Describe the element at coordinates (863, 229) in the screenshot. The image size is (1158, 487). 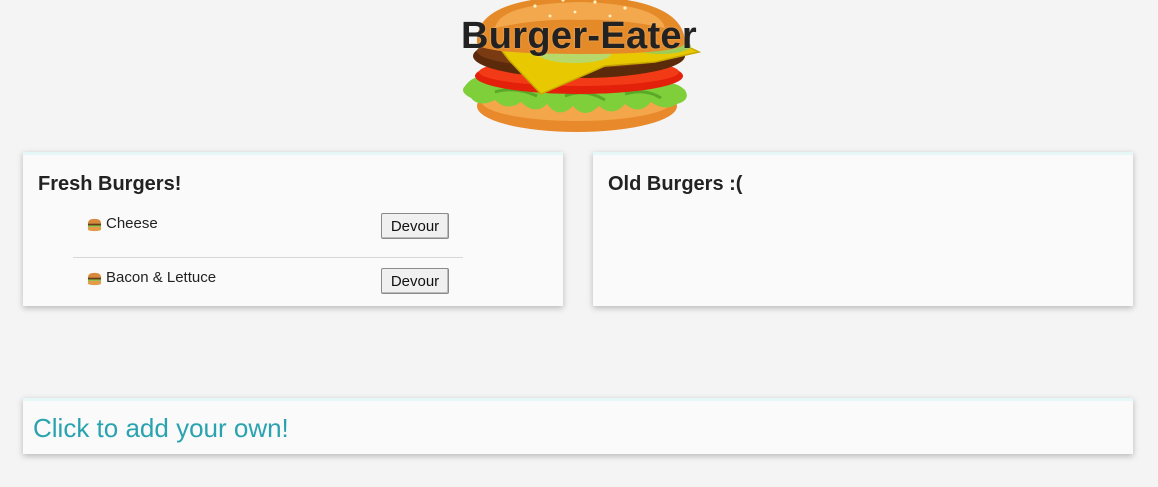
I see `old-burgers-panel: Old Burgers :(` at that location.